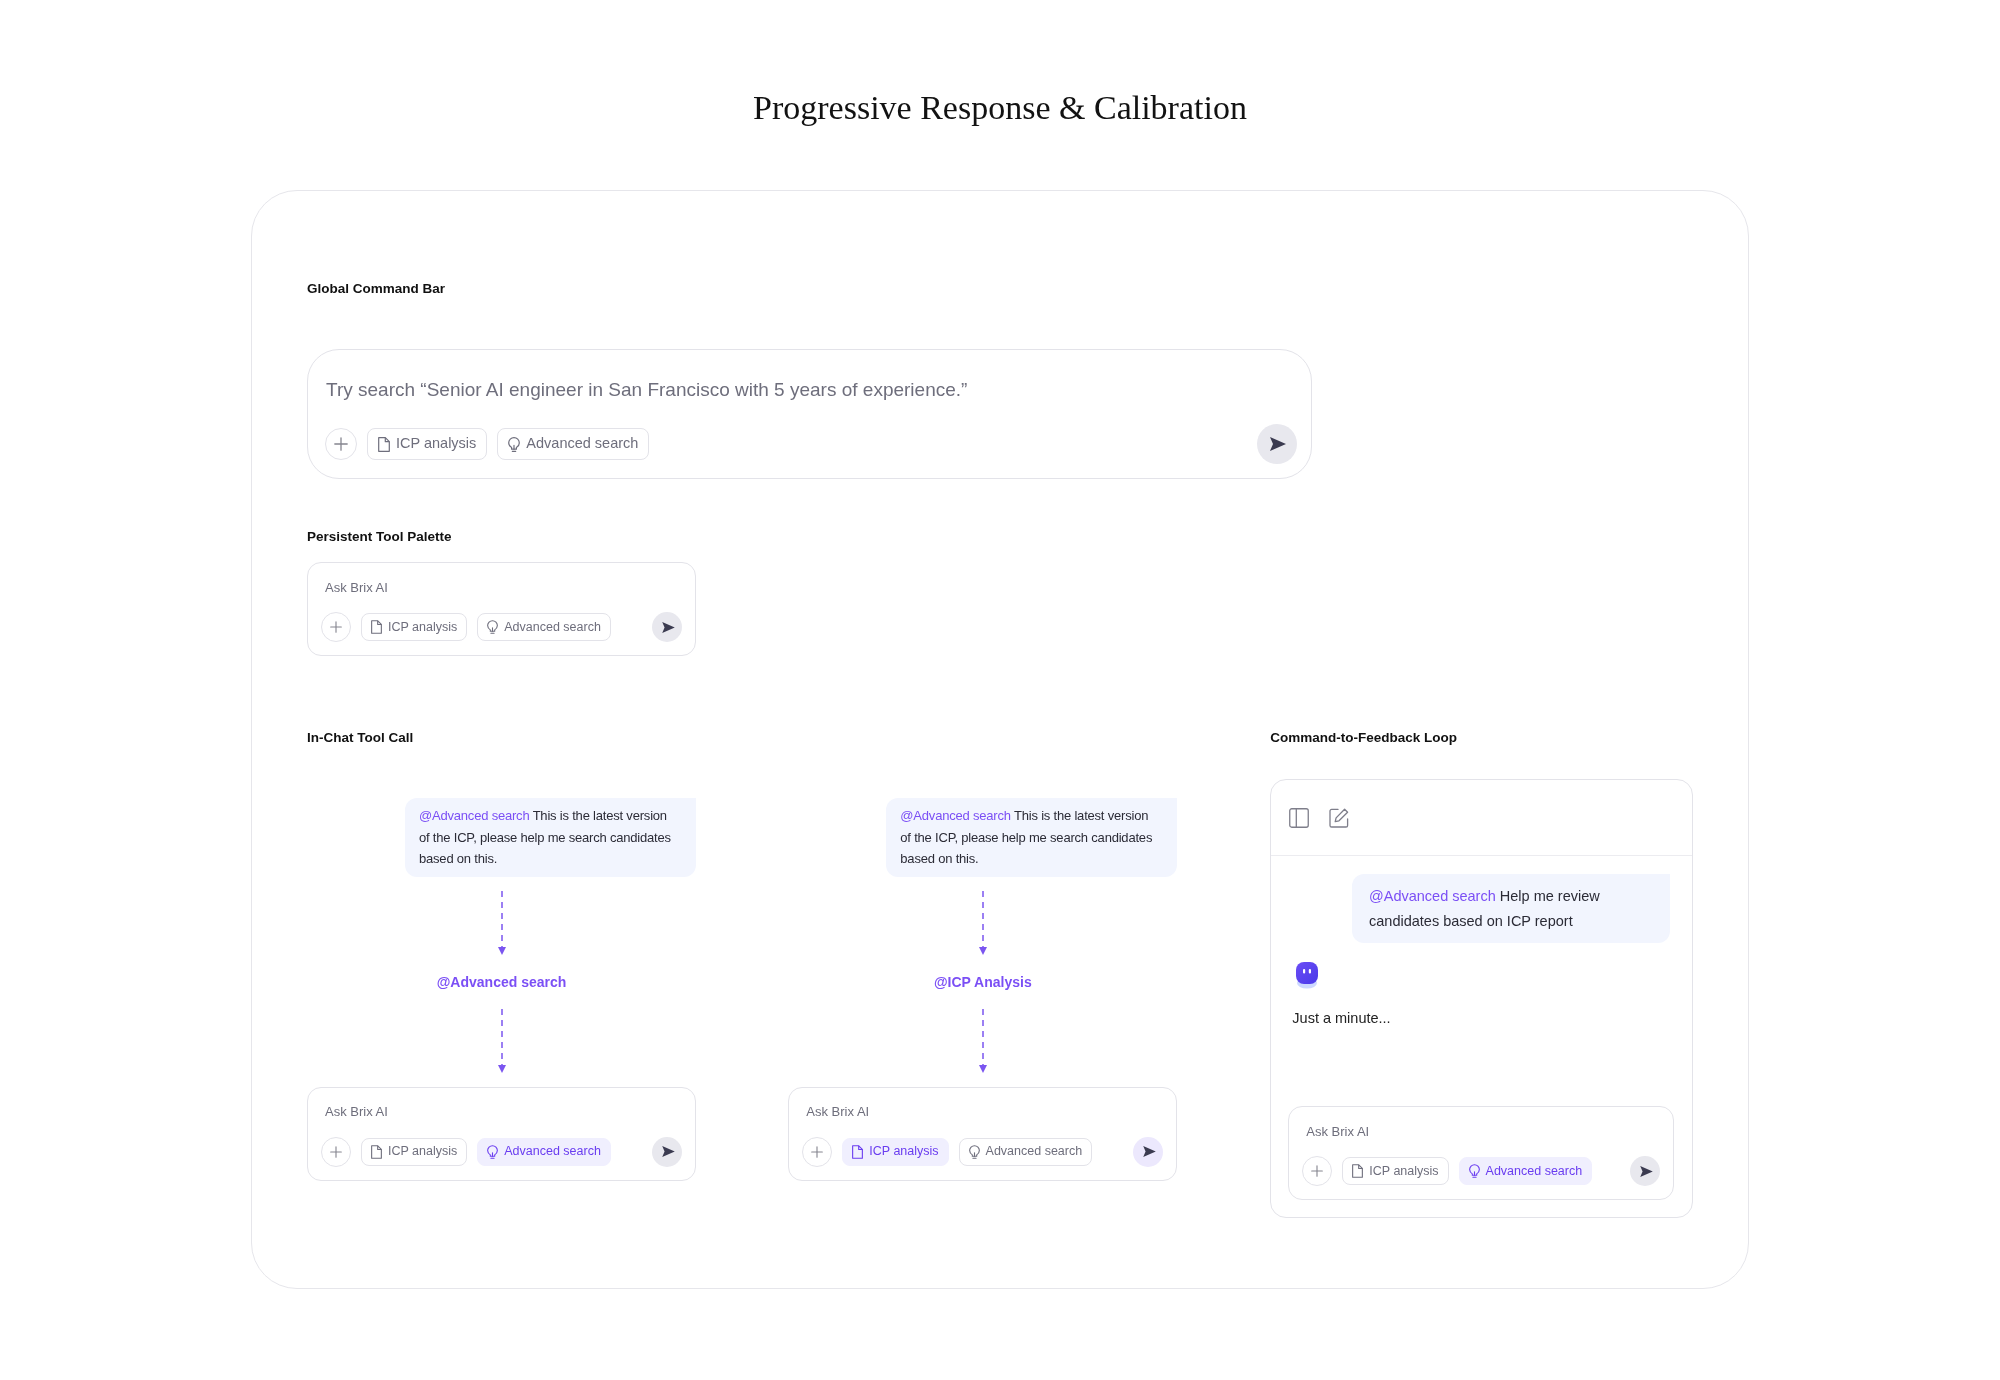  I want to click on message-text: @Advanced search Help me review candidates based on ICP report, so click(1485, 909).